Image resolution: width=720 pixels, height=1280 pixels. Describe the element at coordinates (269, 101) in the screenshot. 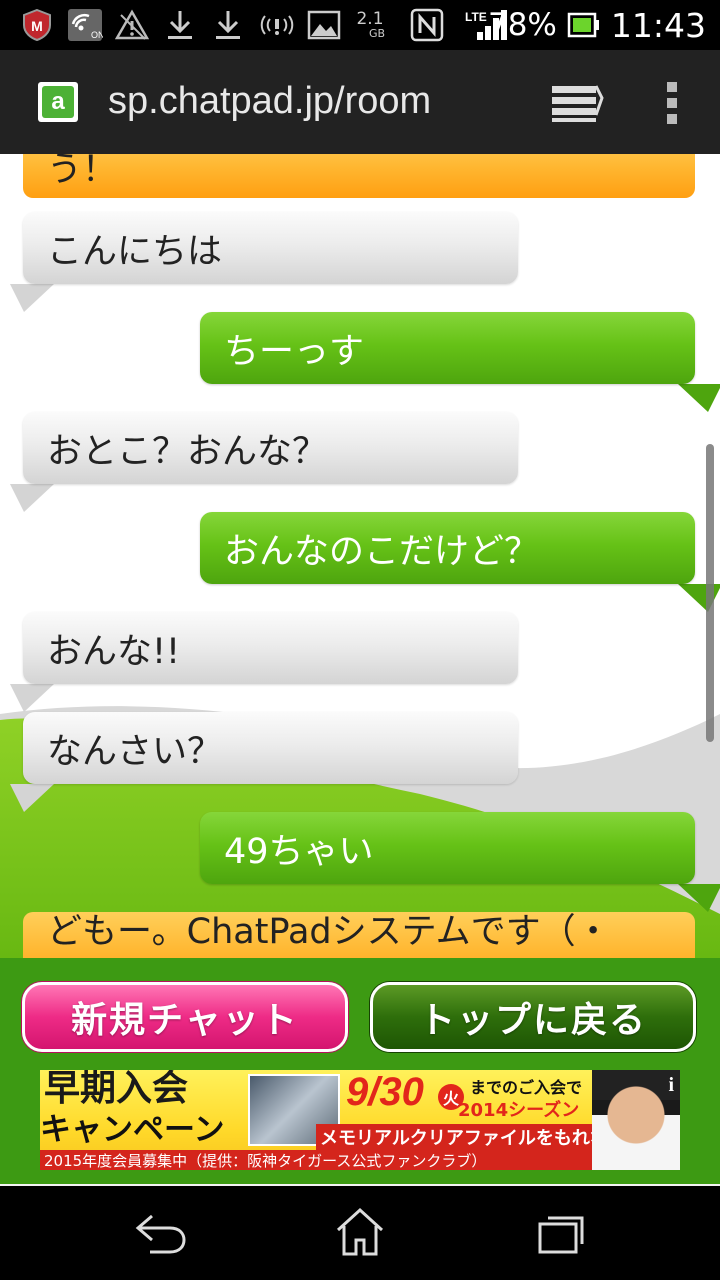

I see `address-bar-url: sp.chatpad.jp/room` at that location.